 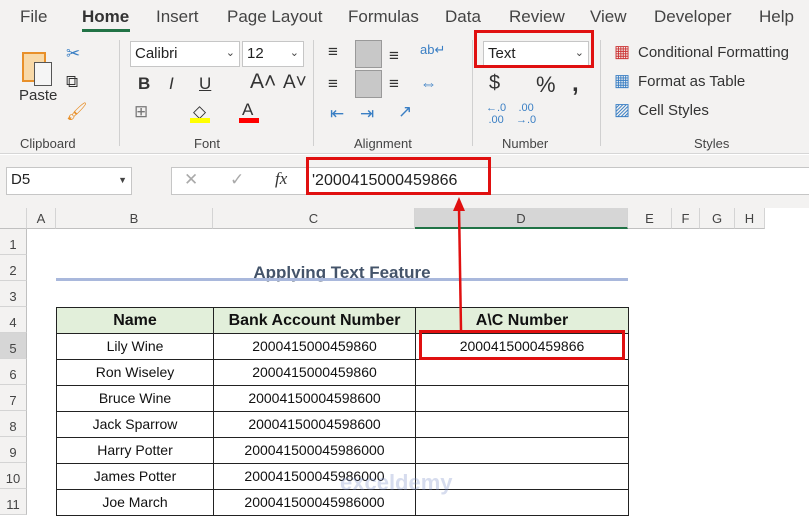 What do you see at coordinates (608, 17) in the screenshot?
I see `tab-view: View` at bounding box center [608, 17].